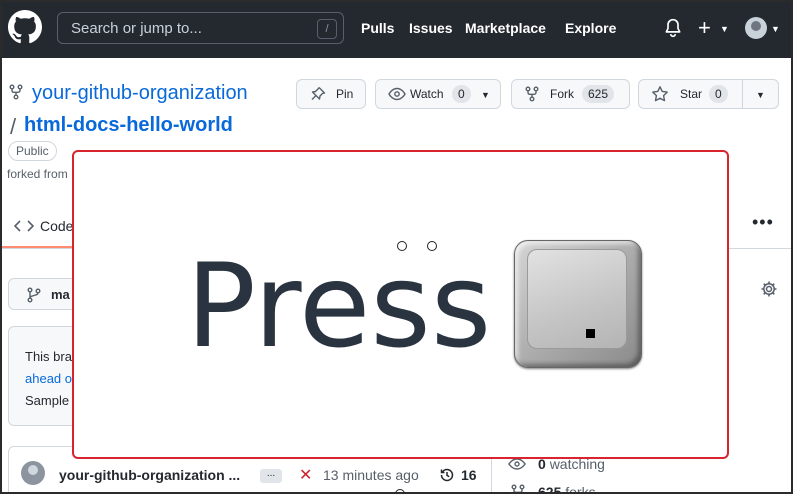 Image resolution: width=793 pixels, height=494 pixels. I want to click on commit-time: 13 minutes ago, so click(371, 475).